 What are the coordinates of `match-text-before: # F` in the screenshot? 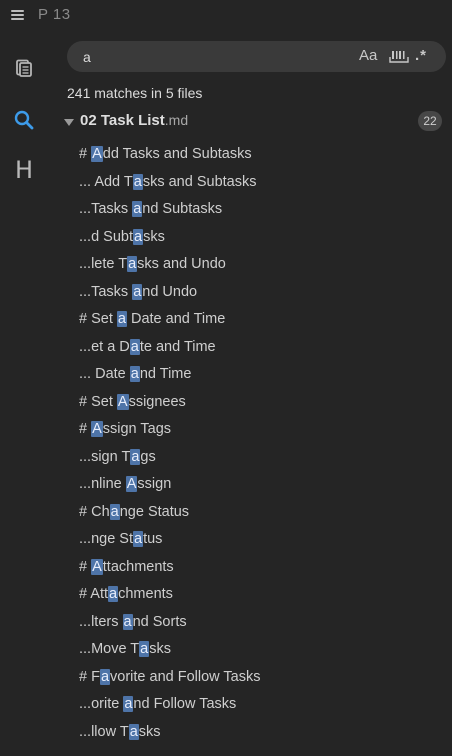 It's located at (89, 676).